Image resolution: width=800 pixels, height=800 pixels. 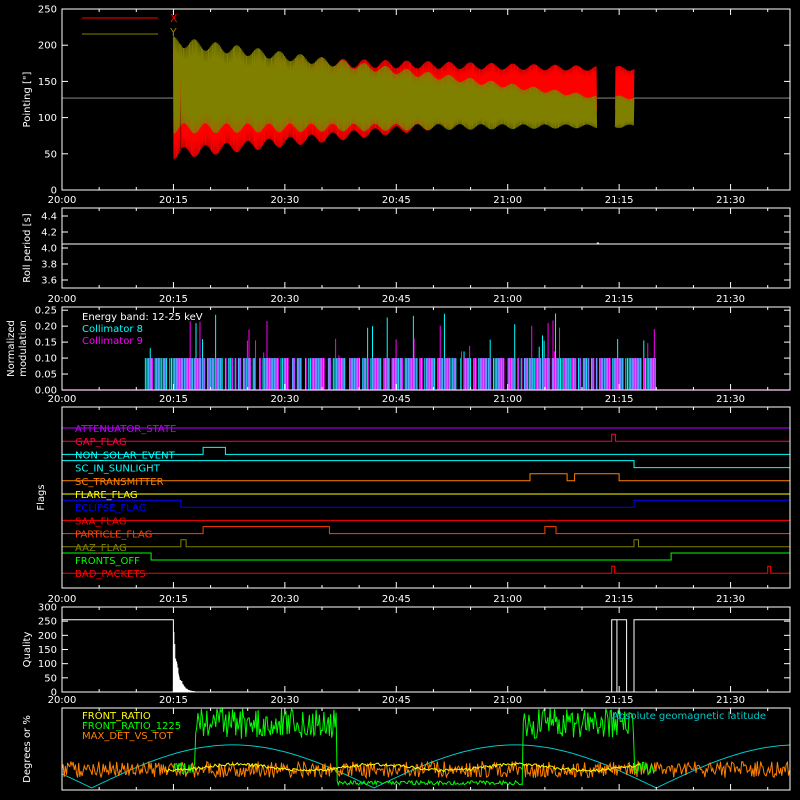 What do you see at coordinates (110, 508) in the screenshot?
I see `flag-label: ECLIPSE_FLAG` at bounding box center [110, 508].